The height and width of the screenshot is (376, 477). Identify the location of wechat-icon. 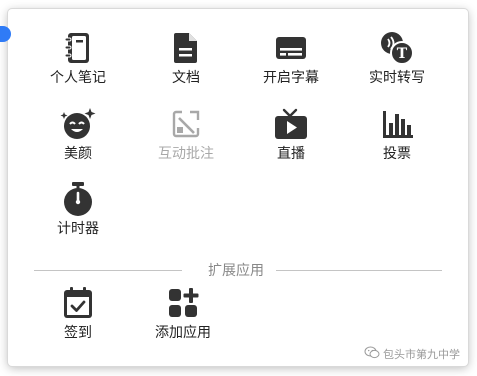
(372, 354).